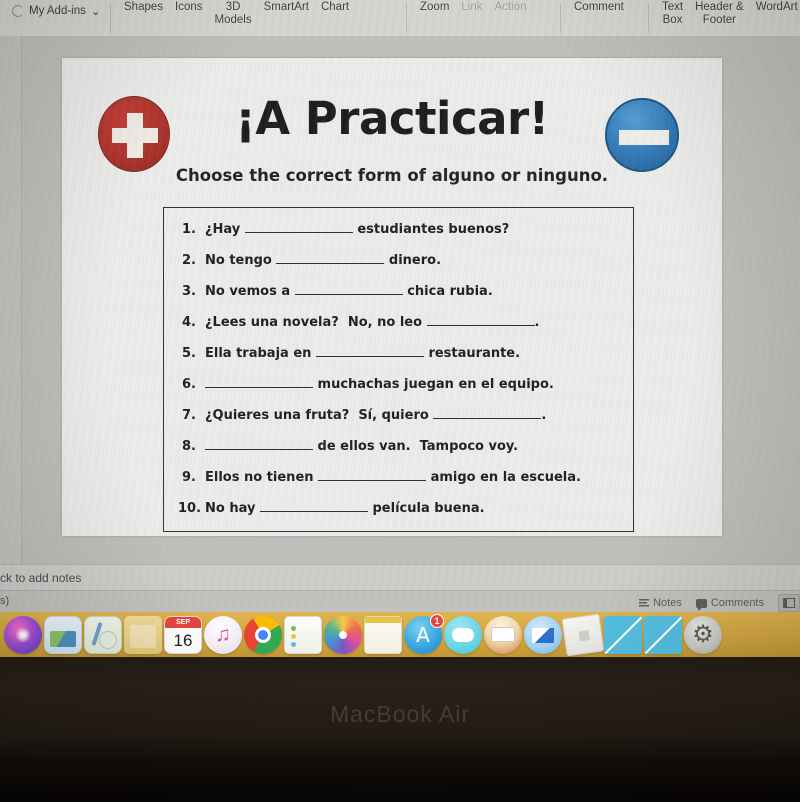 The height and width of the screenshot is (802, 800). What do you see at coordinates (303, 634) in the screenshot?
I see `dock-icon-notes` at bounding box center [303, 634].